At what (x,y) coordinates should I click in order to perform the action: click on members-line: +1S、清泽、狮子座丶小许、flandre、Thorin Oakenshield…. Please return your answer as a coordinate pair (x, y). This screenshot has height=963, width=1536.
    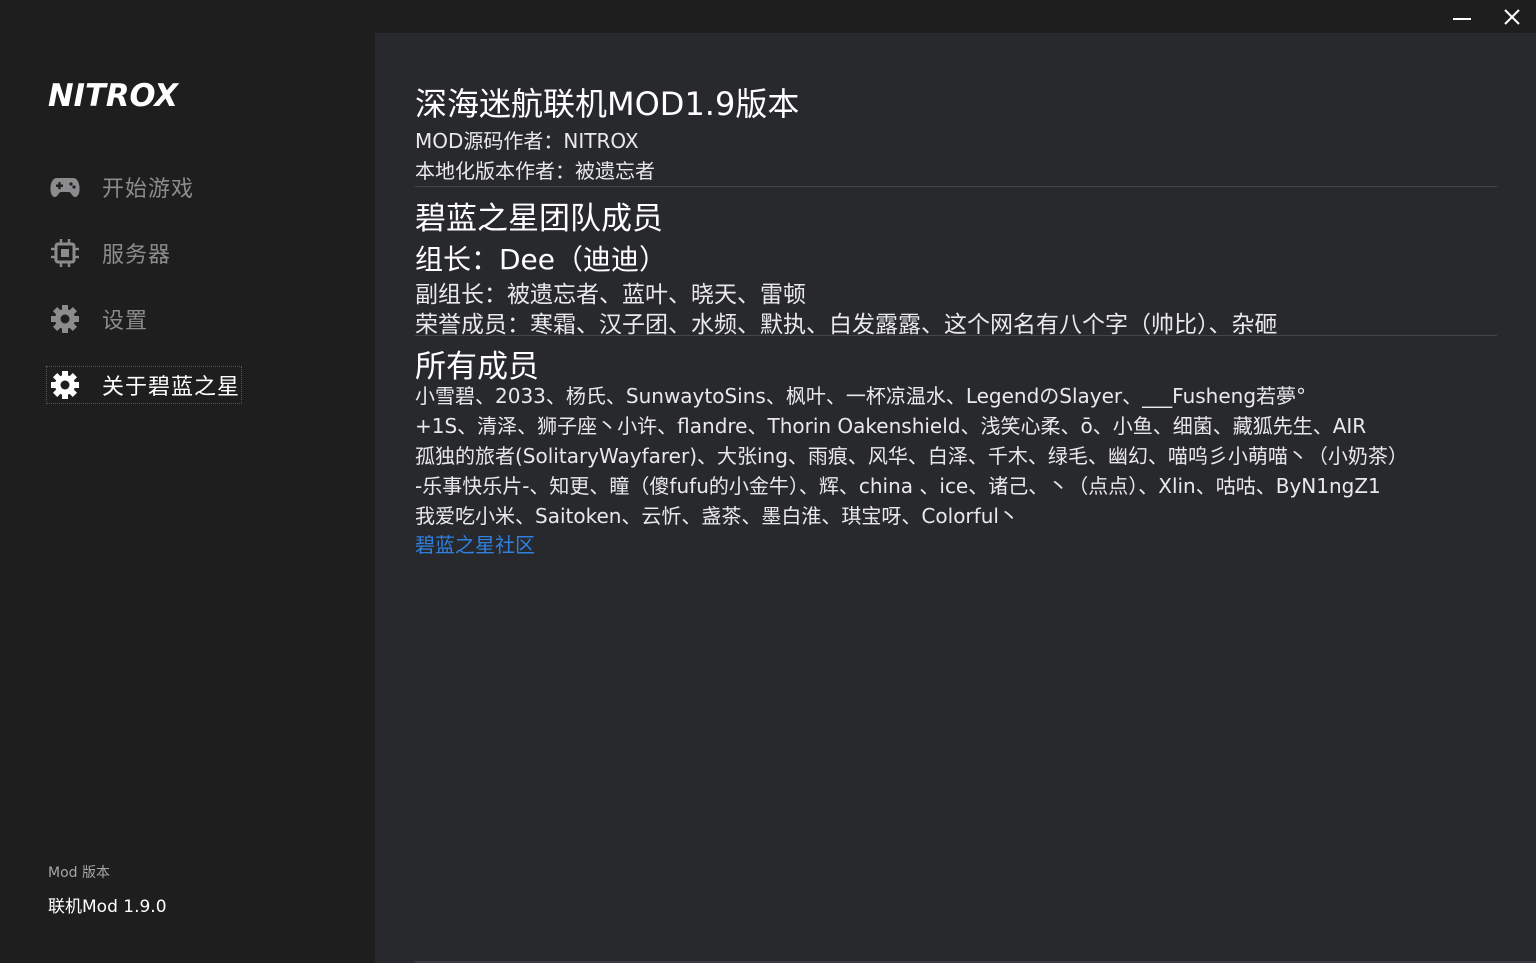
    Looking at the image, I should click on (891, 426).